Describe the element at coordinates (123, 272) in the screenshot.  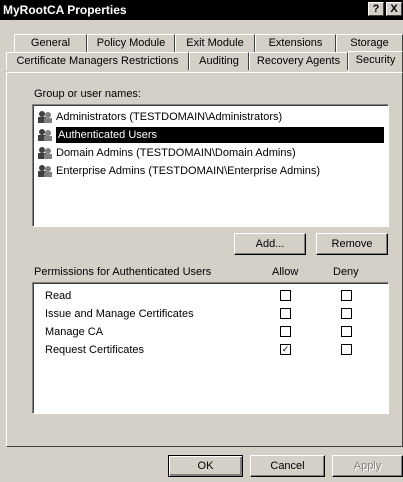
I see `permissions-header: Permissions for Authenticated Users` at that location.